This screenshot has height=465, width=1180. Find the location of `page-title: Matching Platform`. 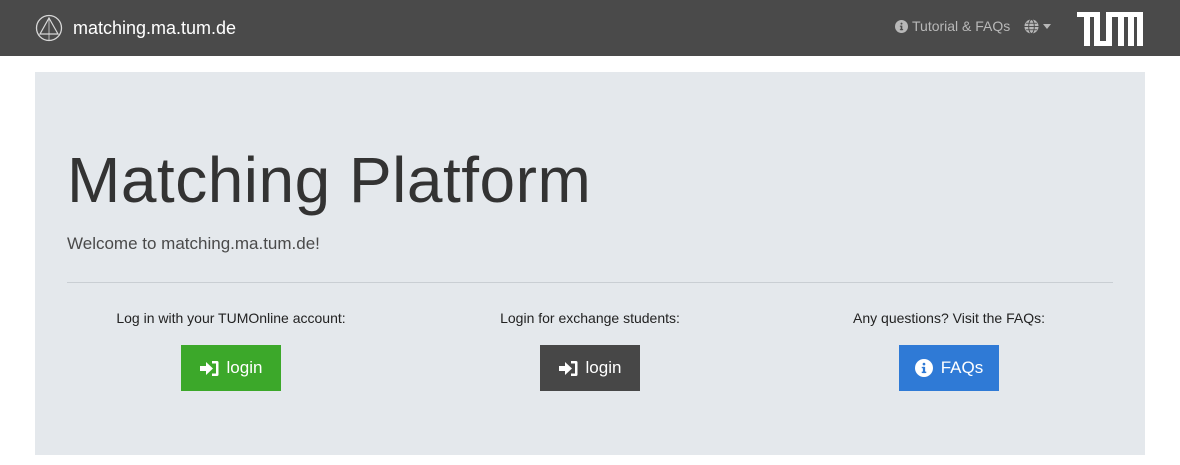

page-title: Matching Platform is located at coordinates (329, 180).